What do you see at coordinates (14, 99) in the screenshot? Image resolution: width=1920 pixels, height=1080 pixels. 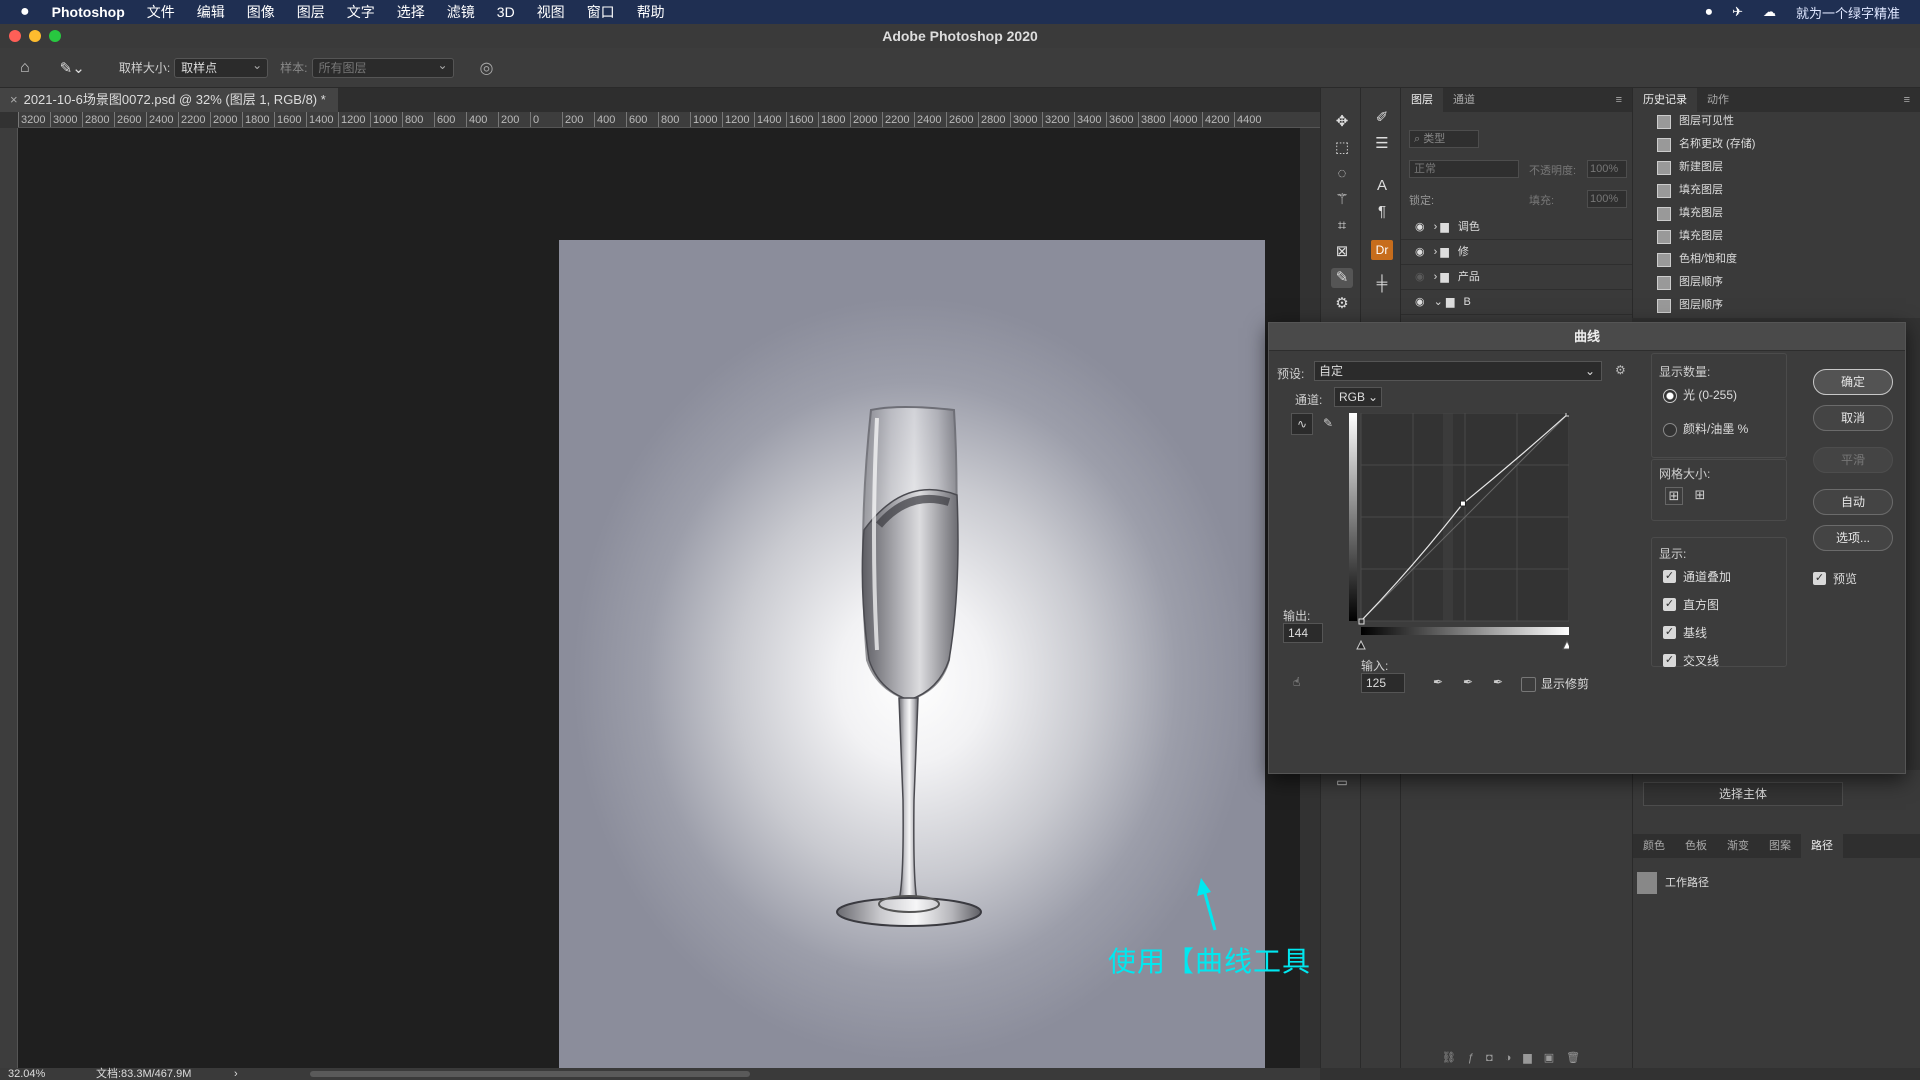 I see `close-tab-icon: ×` at bounding box center [14, 99].